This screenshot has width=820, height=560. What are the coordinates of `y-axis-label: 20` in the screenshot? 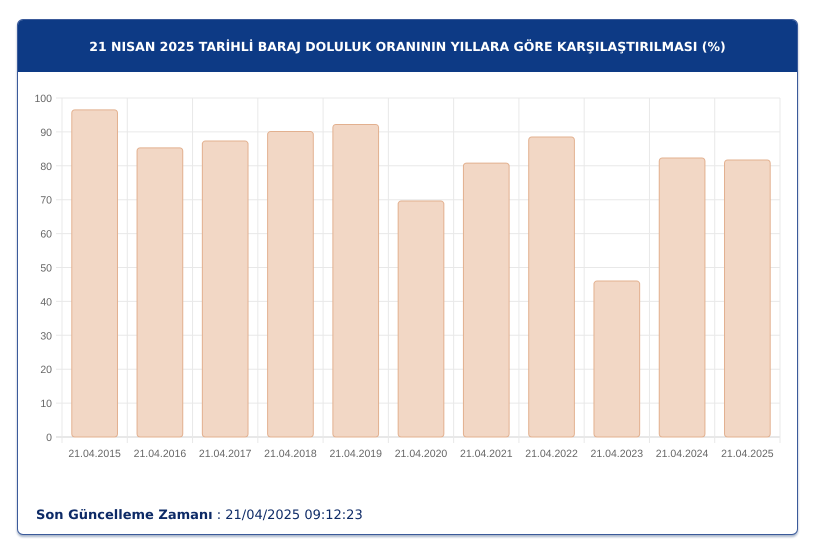 It's located at (46, 370).